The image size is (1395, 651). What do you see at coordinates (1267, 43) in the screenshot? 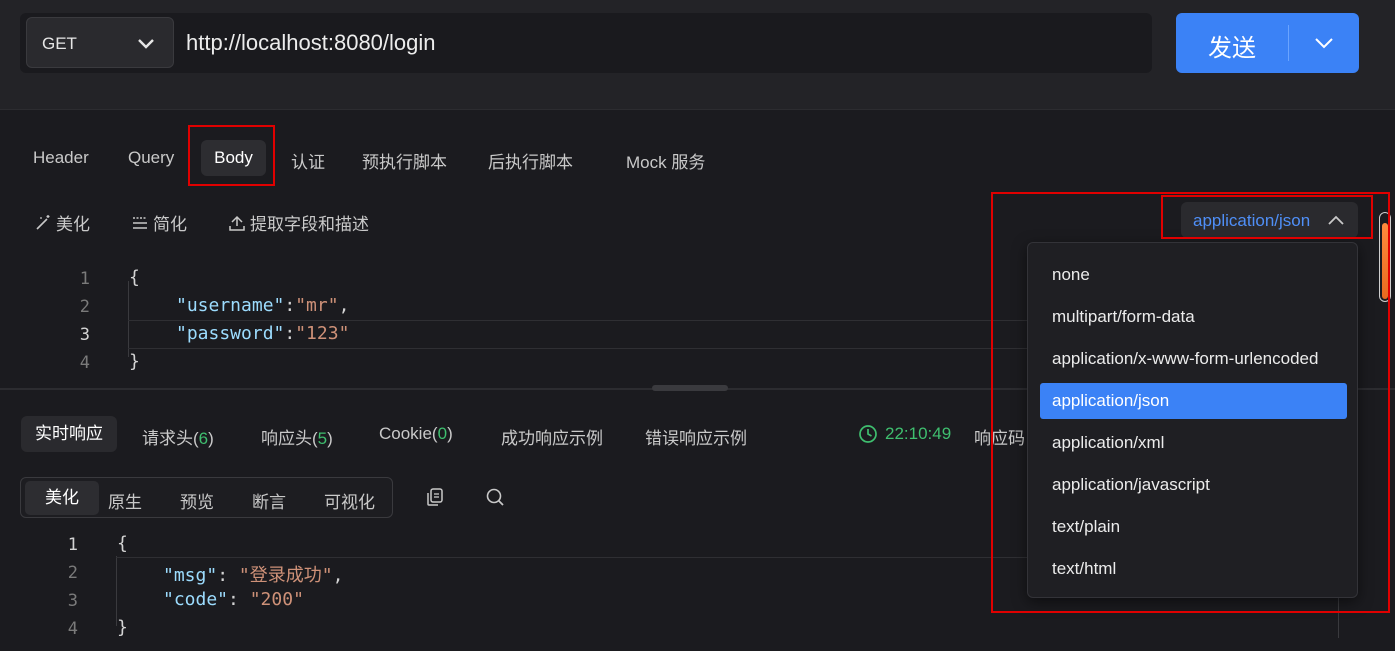
I see `send-button: 发送` at bounding box center [1267, 43].